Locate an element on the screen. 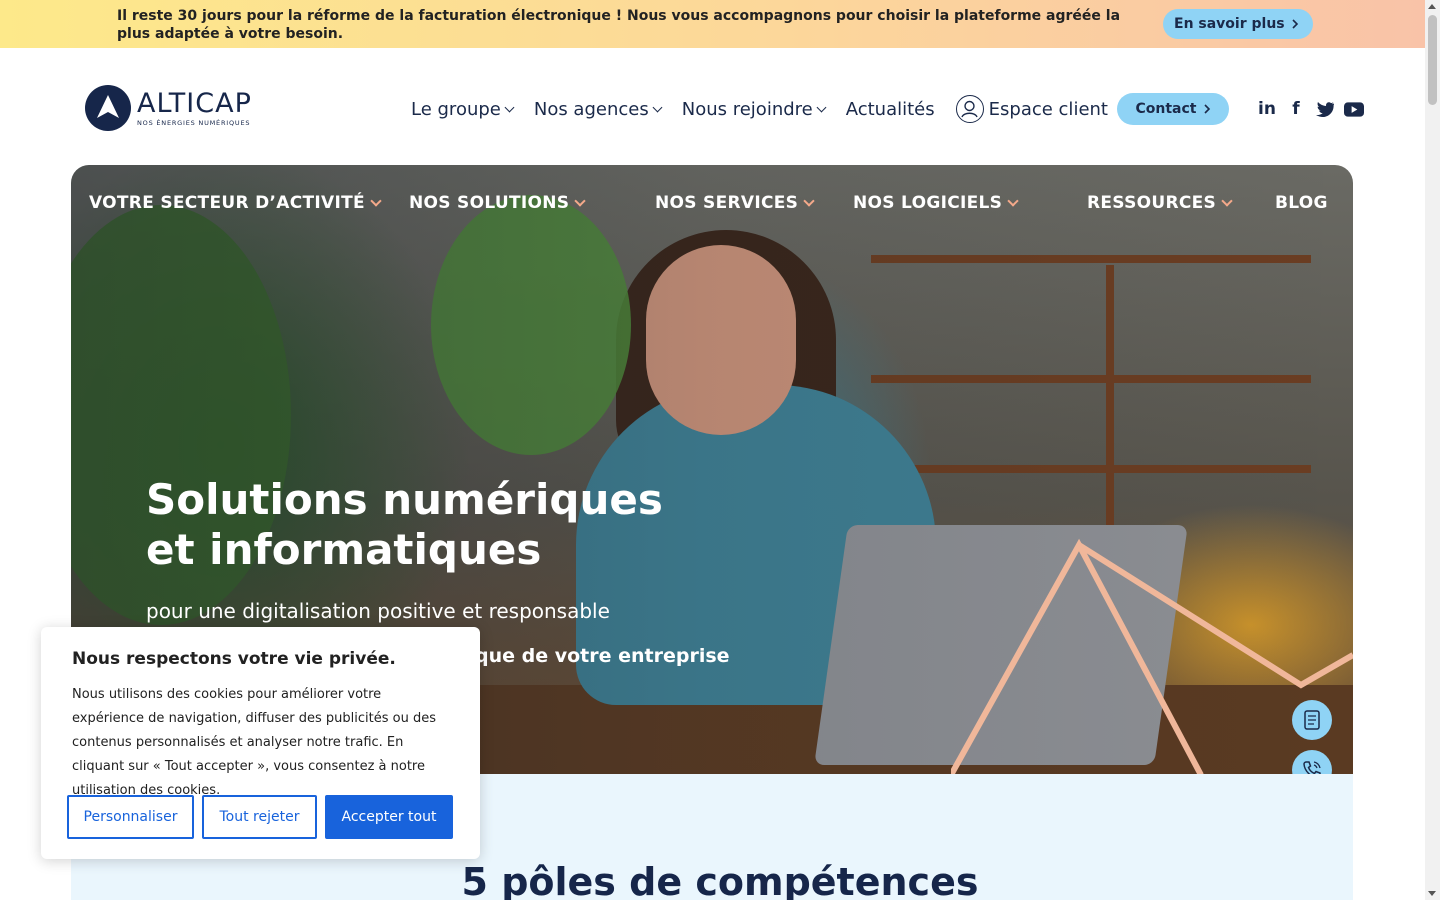 Image resolution: width=1440 pixels, height=900 pixels. twitter-icon is located at coordinates (1325, 109).